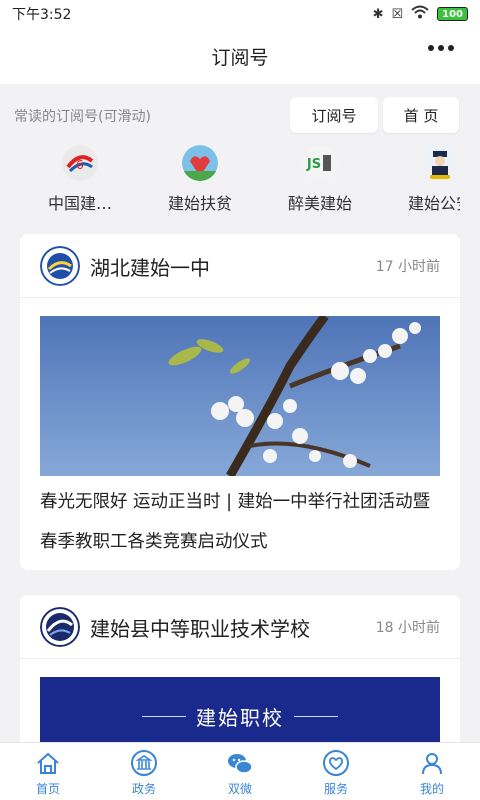  I want to click on tab-government: 政务, so click(144, 771).